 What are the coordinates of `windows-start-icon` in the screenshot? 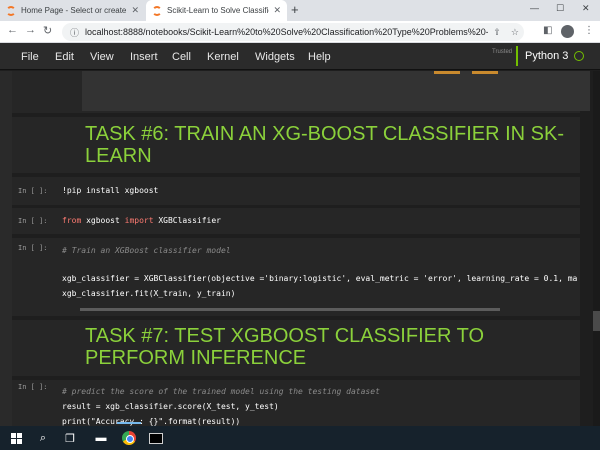 It's located at (16, 438).